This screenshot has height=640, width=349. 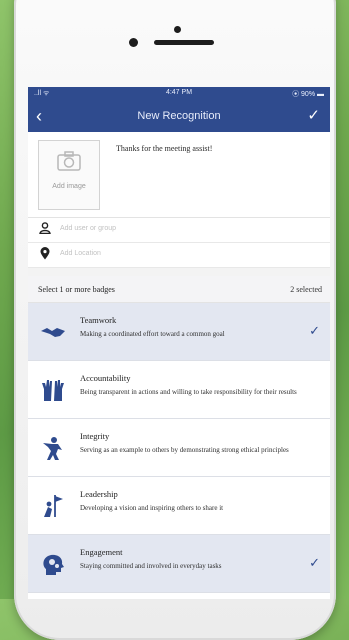 I want to click on badges-selected-count: 2 selected, so click(x=306, y=289).